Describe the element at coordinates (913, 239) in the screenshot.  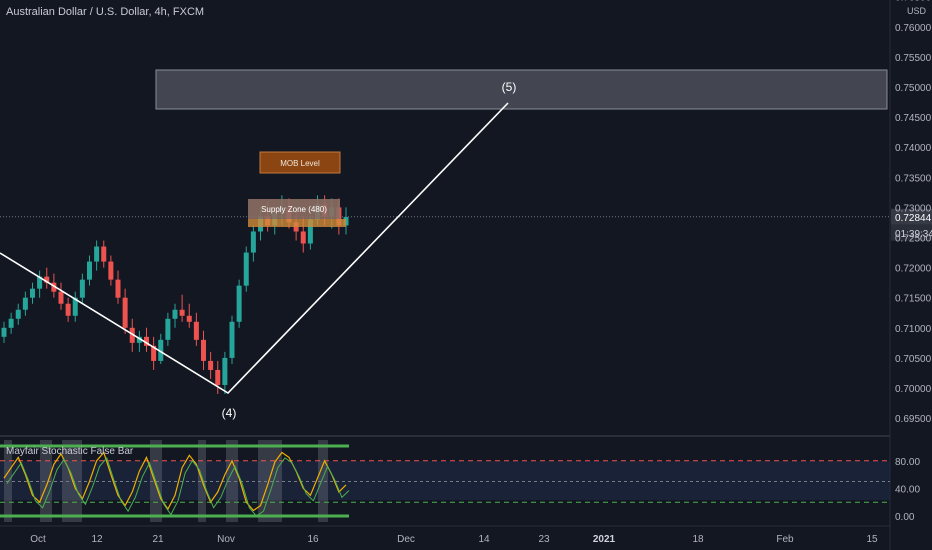
I see `price-tick-label: 0.72500` at that location.